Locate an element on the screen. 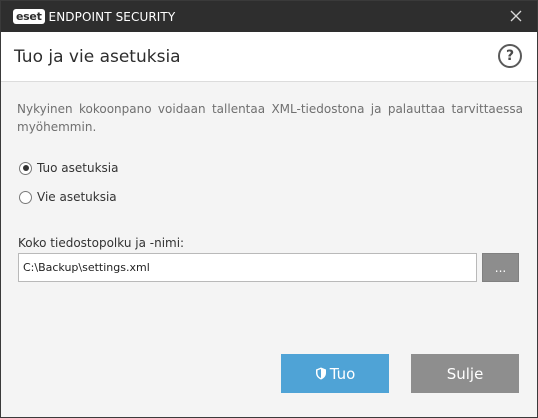  product-name: ENDPOINT SECURITY is located at coordinates (112, 16).